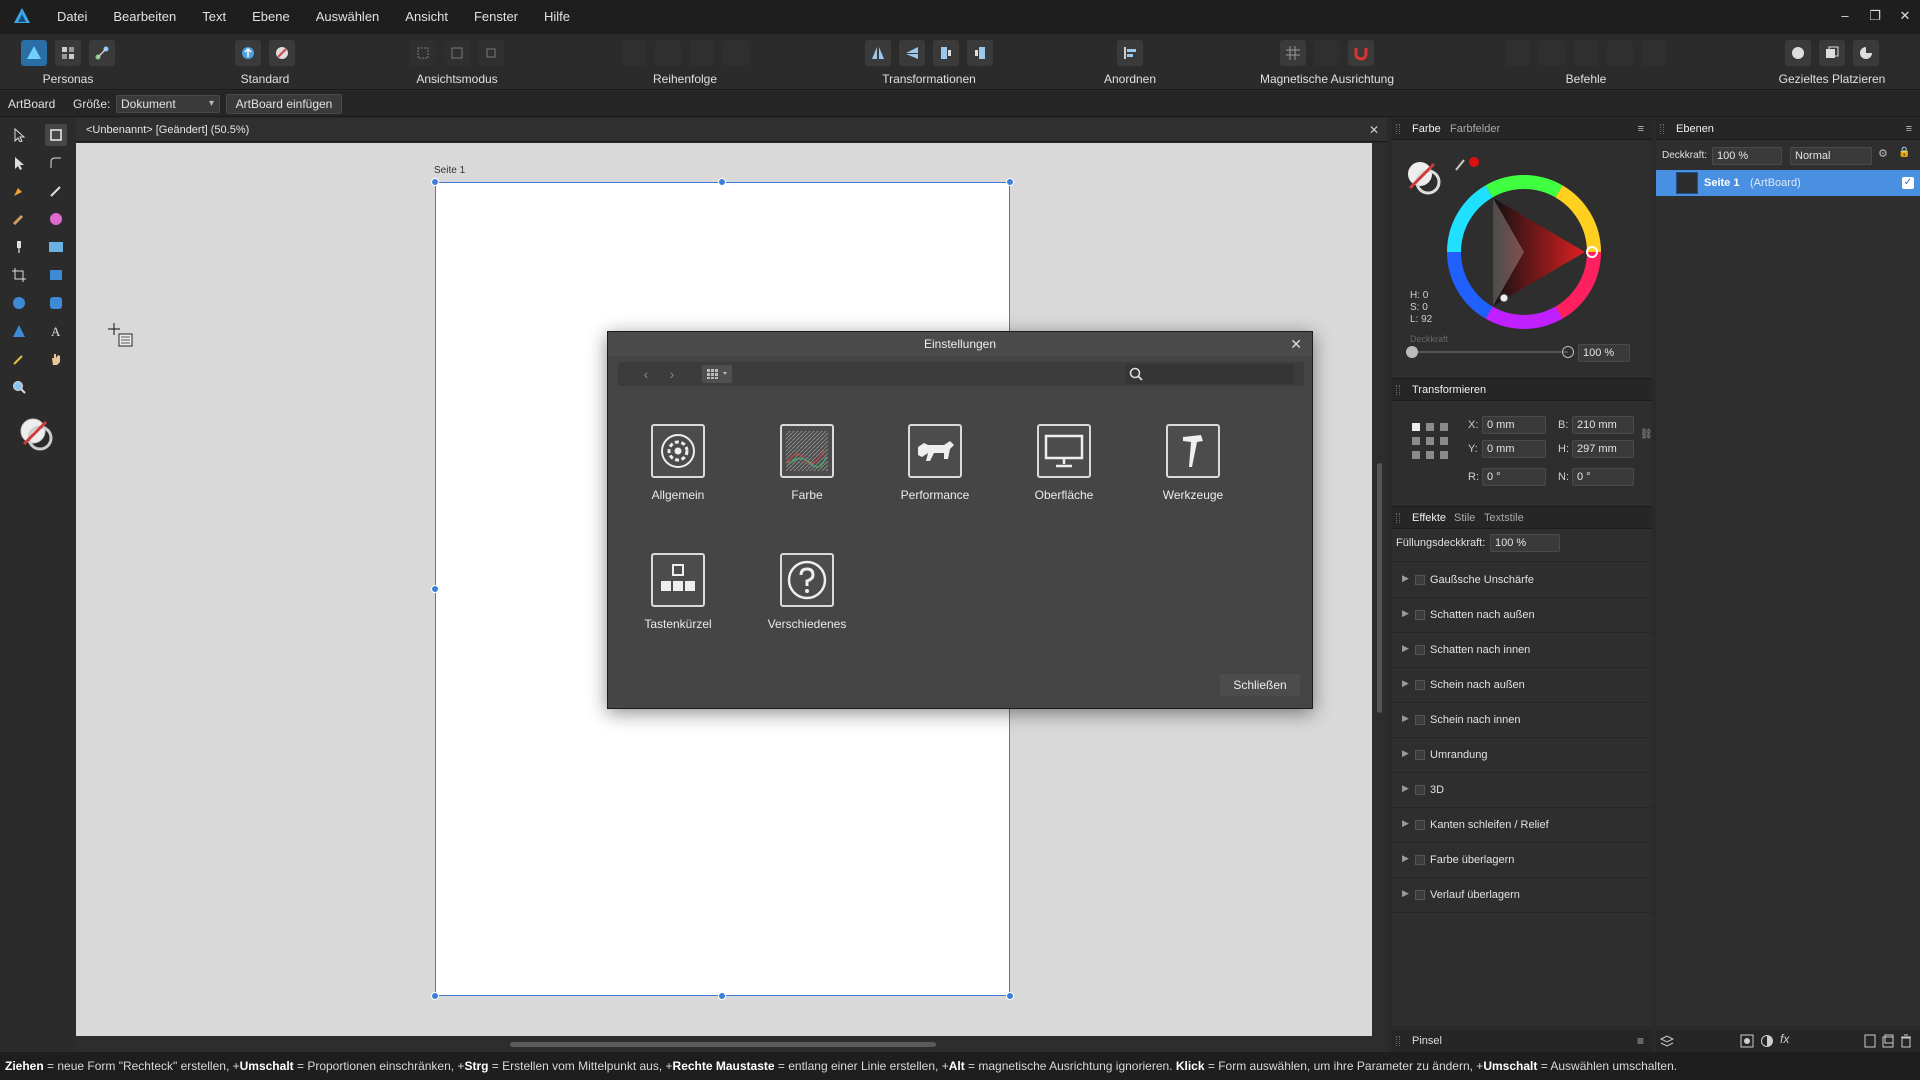 The width and height of the screenshot is (1920, 1080). Describe the element at coordinates (807, 592) in the screenshot. I see `pref-verschiedenes: Verschiedenes` at that location.